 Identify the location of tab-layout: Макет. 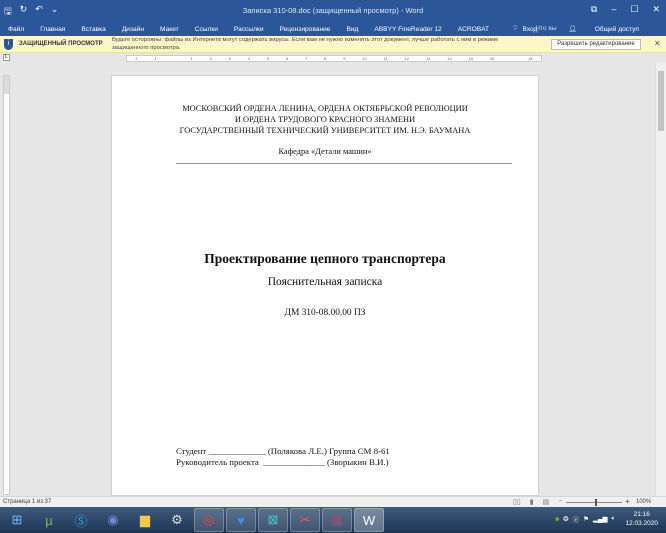
(169, 29).